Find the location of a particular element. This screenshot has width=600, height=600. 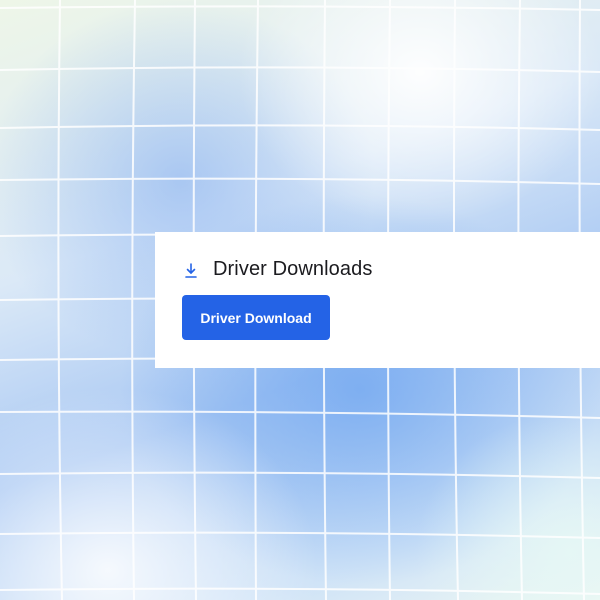

card-title: Driver Downloads is located at coordinates (293, 269).